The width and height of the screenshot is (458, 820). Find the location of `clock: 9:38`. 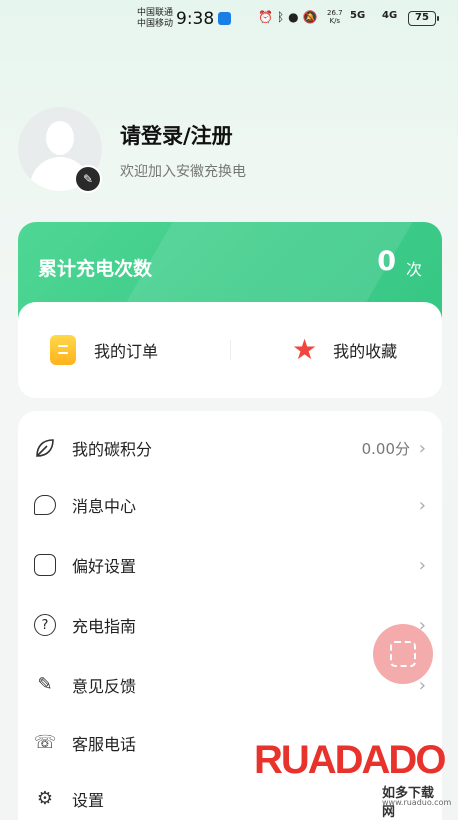

clock: 9:38 is located at coordinates (195, 19).